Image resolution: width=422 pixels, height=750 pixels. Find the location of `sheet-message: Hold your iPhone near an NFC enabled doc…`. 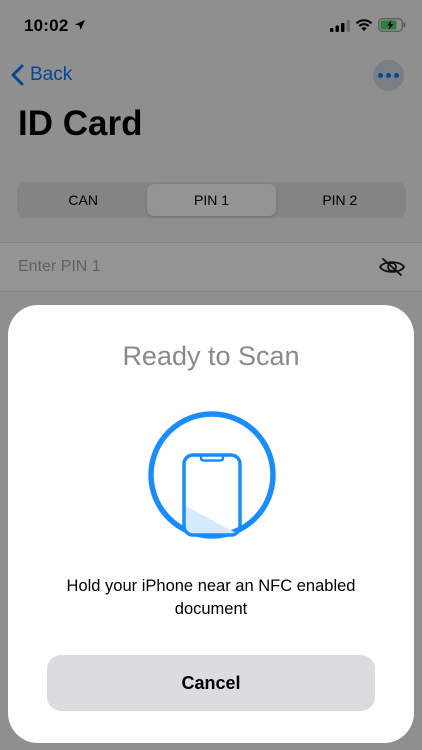

sheet-message: Hold your iPhone near an NFC enabled doc… is located at coordinates (211, 597).